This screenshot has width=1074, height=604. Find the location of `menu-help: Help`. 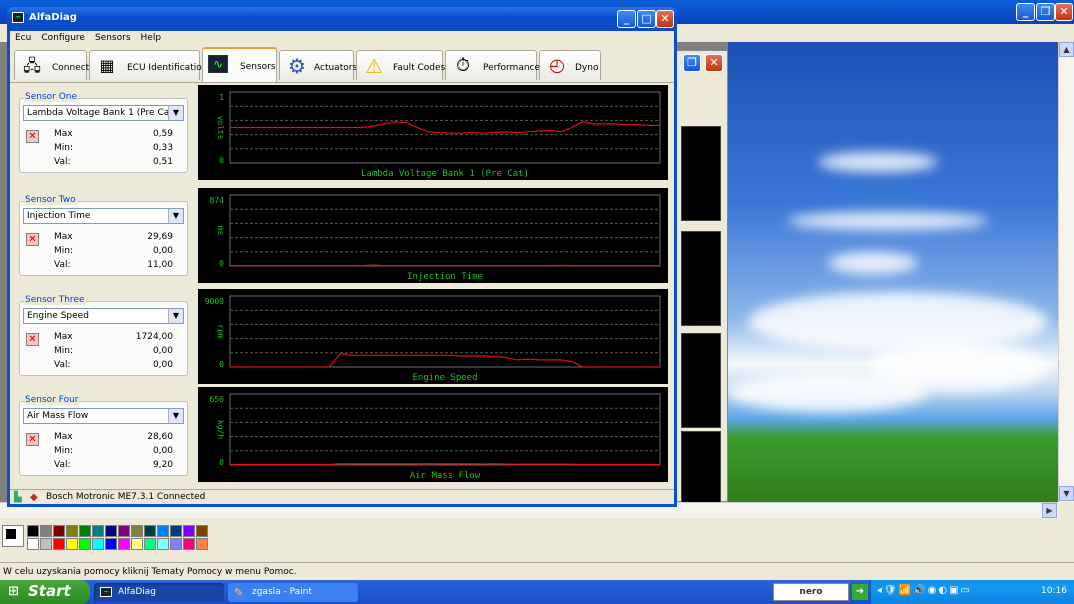

menu-help: Help is located at coordinates (151, 38).